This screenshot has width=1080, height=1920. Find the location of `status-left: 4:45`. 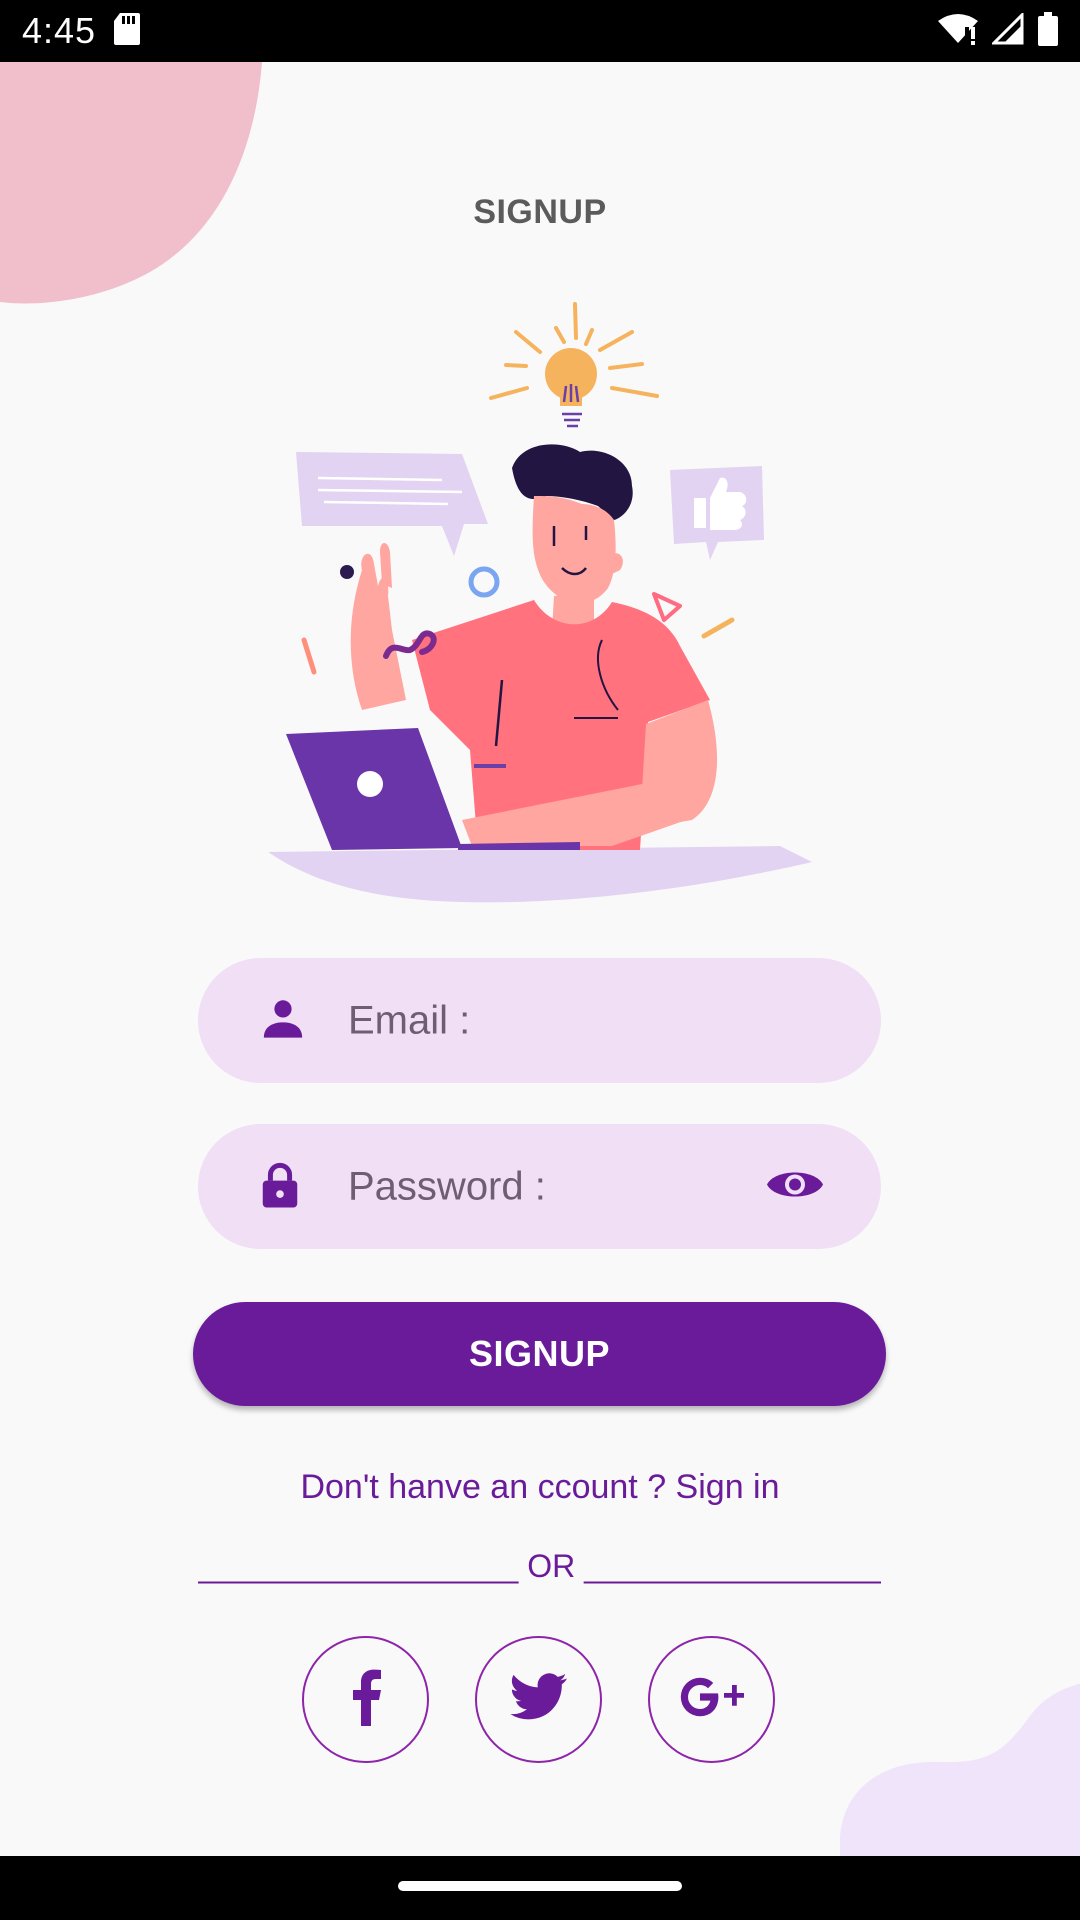

status-left: 4:45 is located at coordinates (81, 31).